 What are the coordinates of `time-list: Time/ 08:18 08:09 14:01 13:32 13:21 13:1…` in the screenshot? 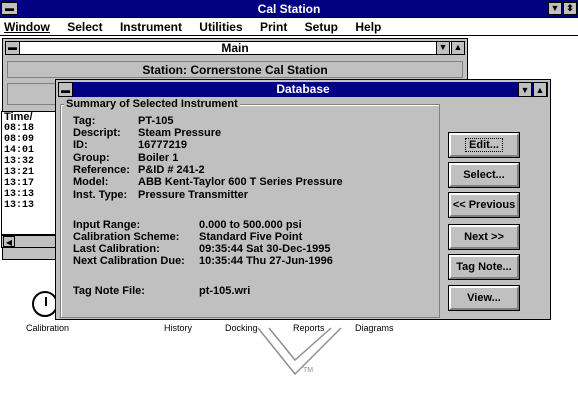 It's located at (30, 173).